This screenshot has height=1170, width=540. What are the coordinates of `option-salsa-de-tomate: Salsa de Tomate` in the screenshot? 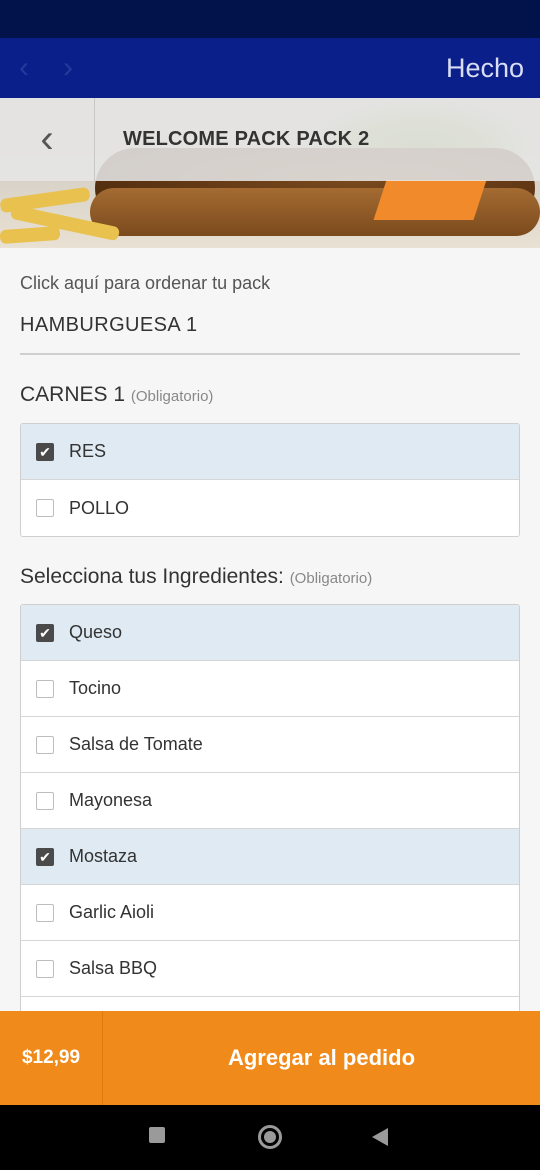 It's located at (270, 745).